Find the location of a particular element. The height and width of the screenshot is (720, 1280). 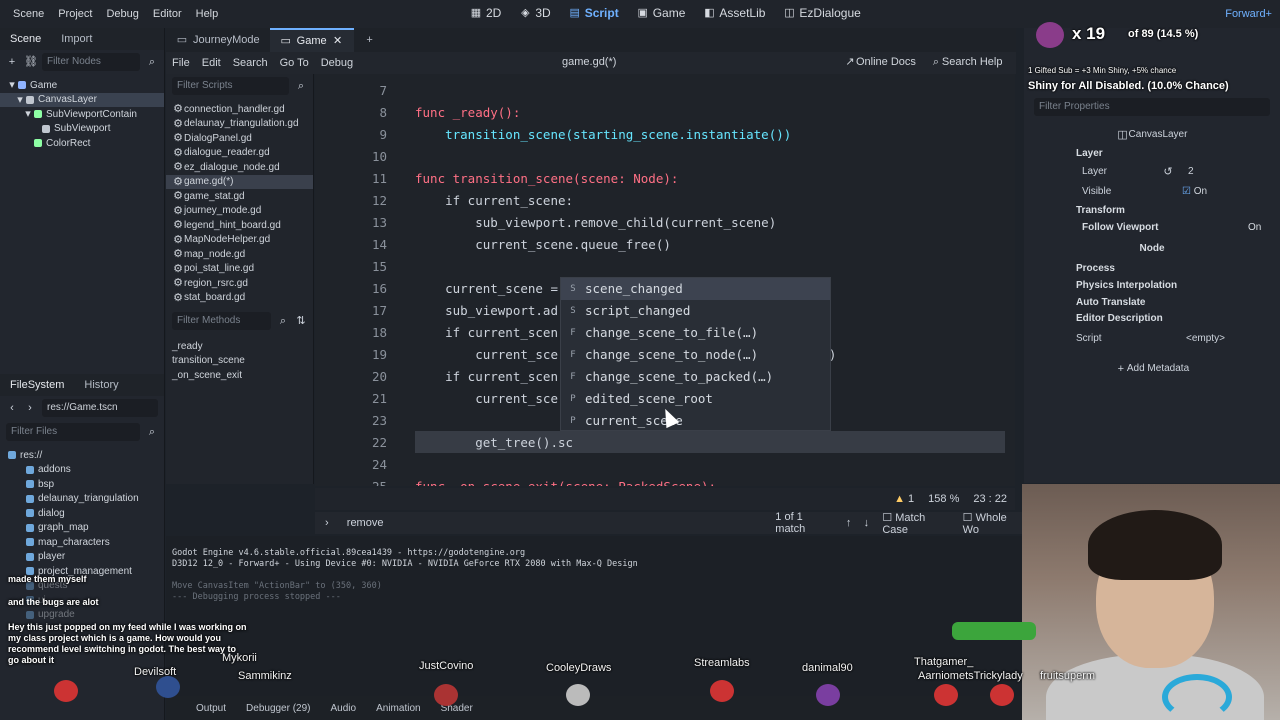

autocomplete-option: Sscript_changed is located at coordinates (695, 311).